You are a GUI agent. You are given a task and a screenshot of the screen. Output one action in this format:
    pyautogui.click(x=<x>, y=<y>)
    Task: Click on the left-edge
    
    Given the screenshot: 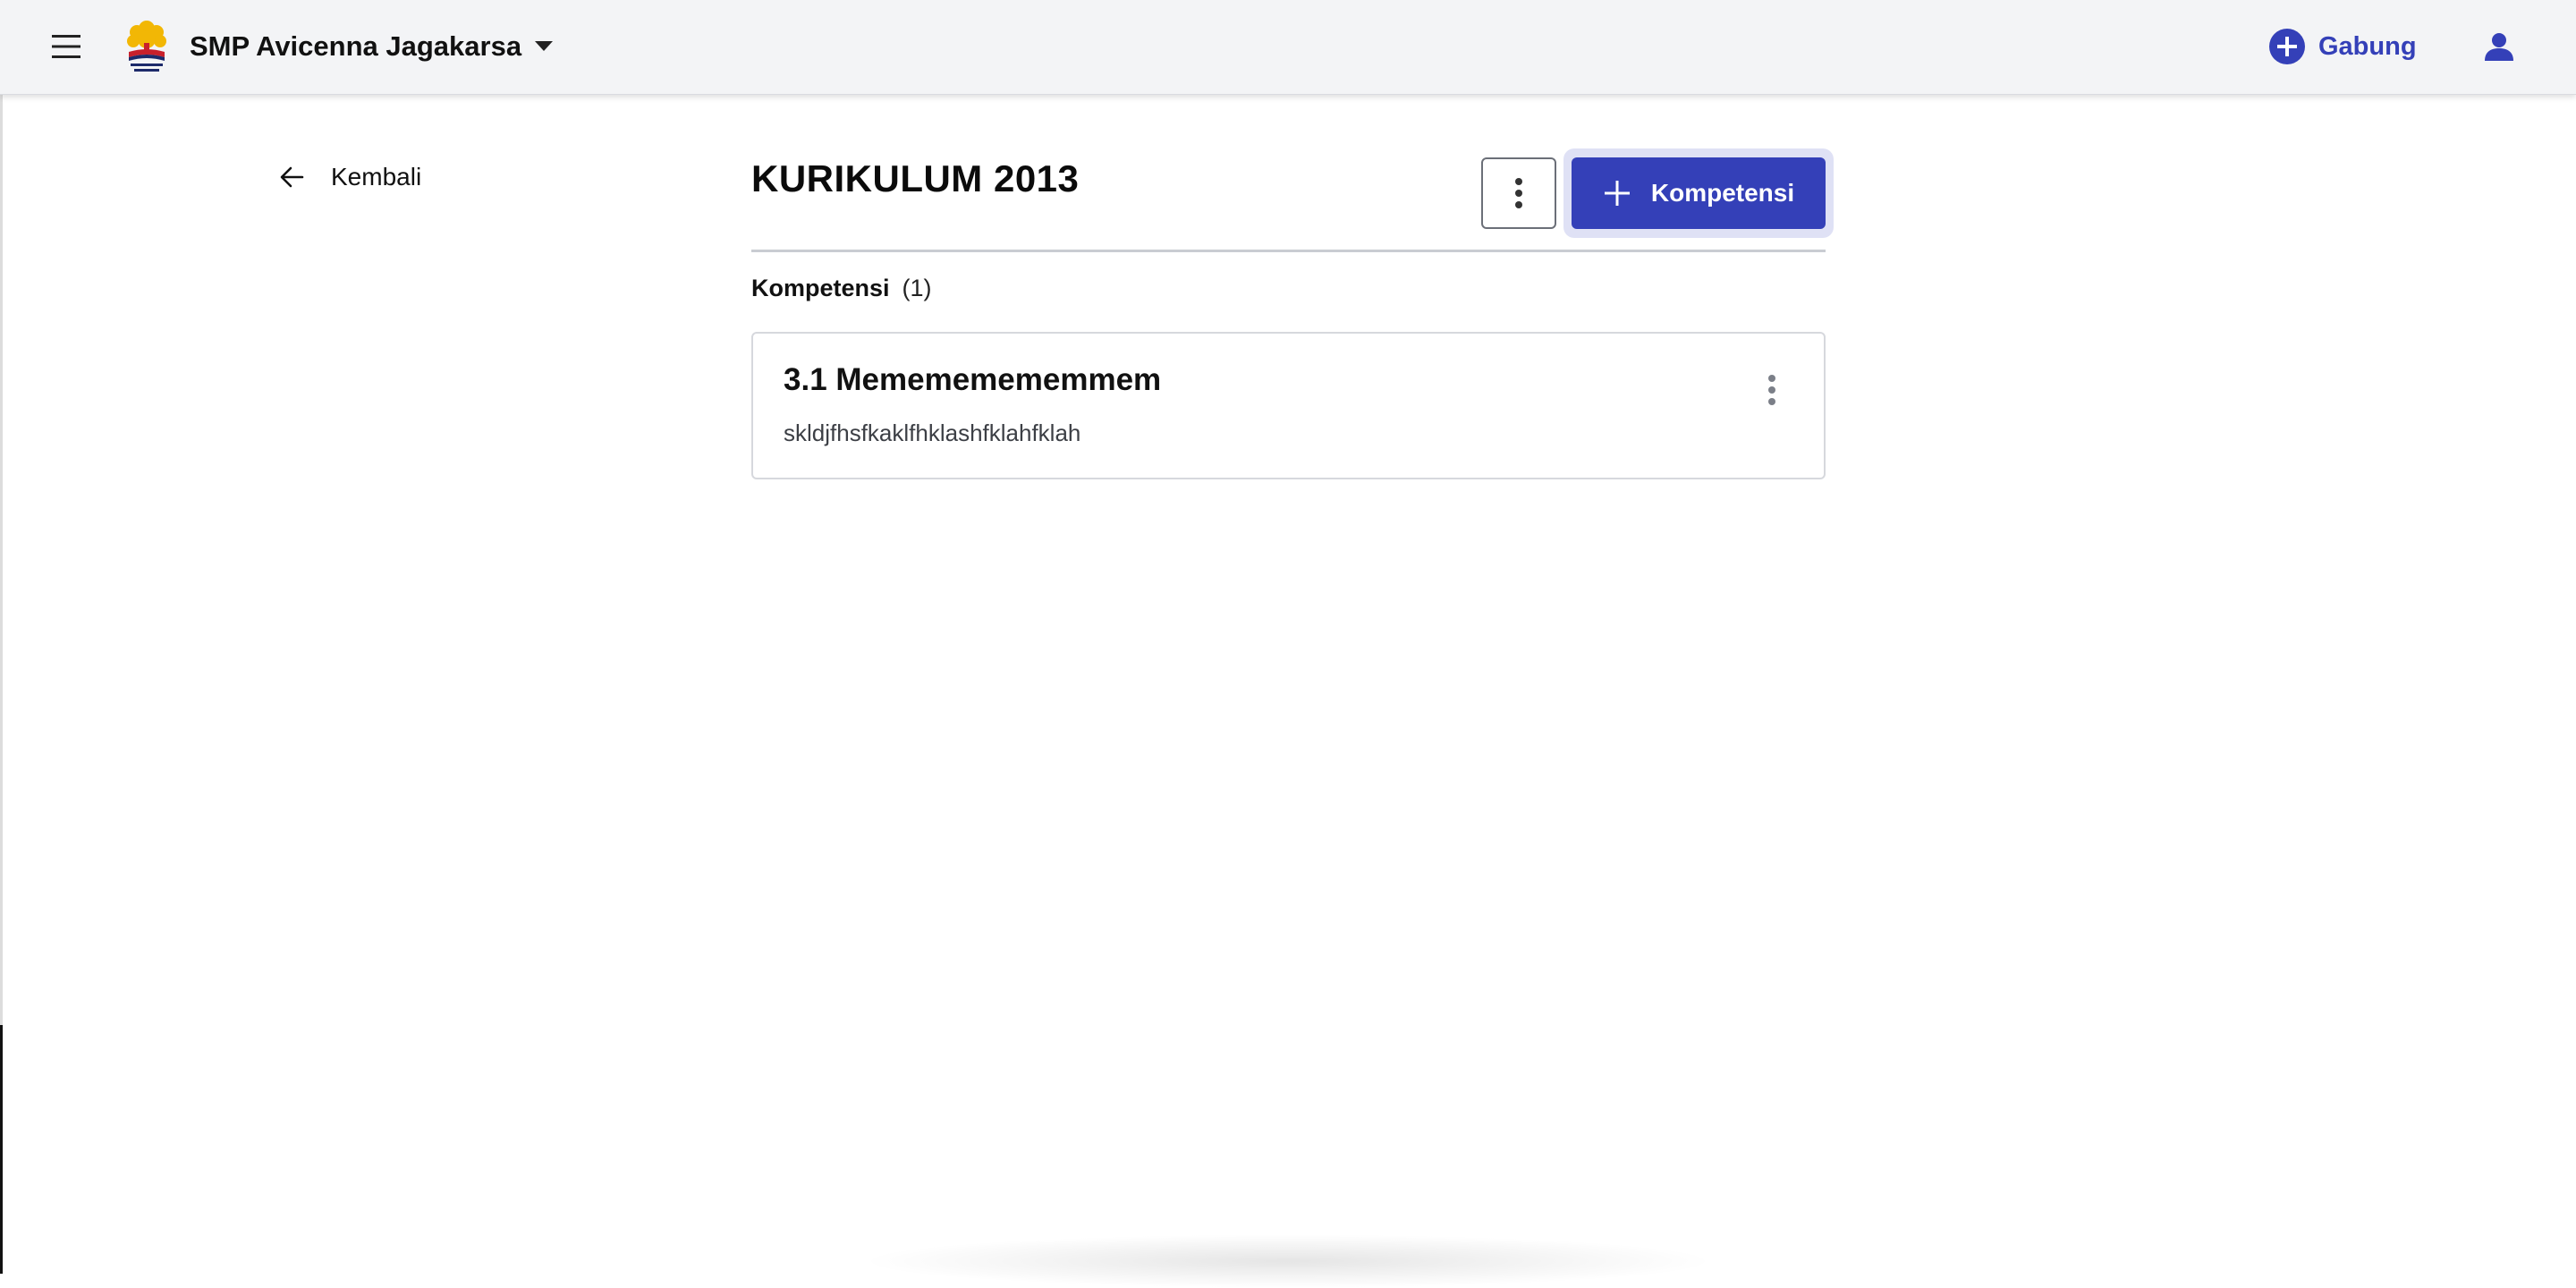 What is the action you would take?
    pyautogui.click(x=1, y=560)
    